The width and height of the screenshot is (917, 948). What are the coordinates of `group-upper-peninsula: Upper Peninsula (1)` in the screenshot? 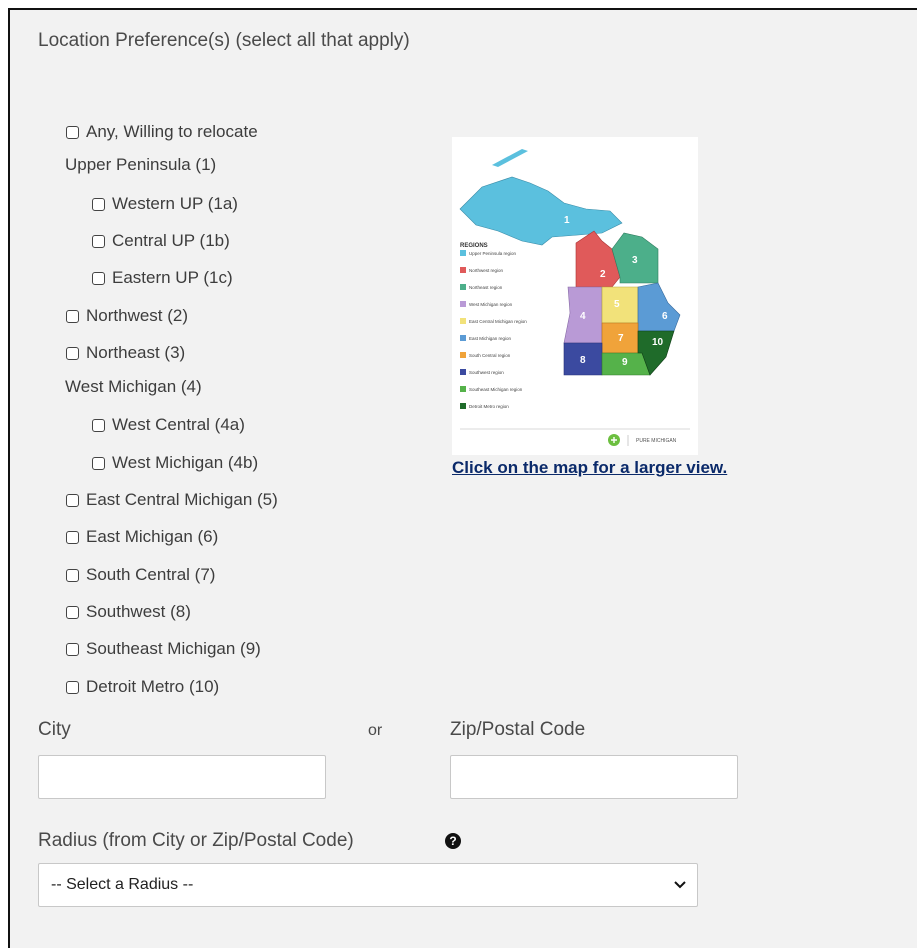 It's located at (141, 164).